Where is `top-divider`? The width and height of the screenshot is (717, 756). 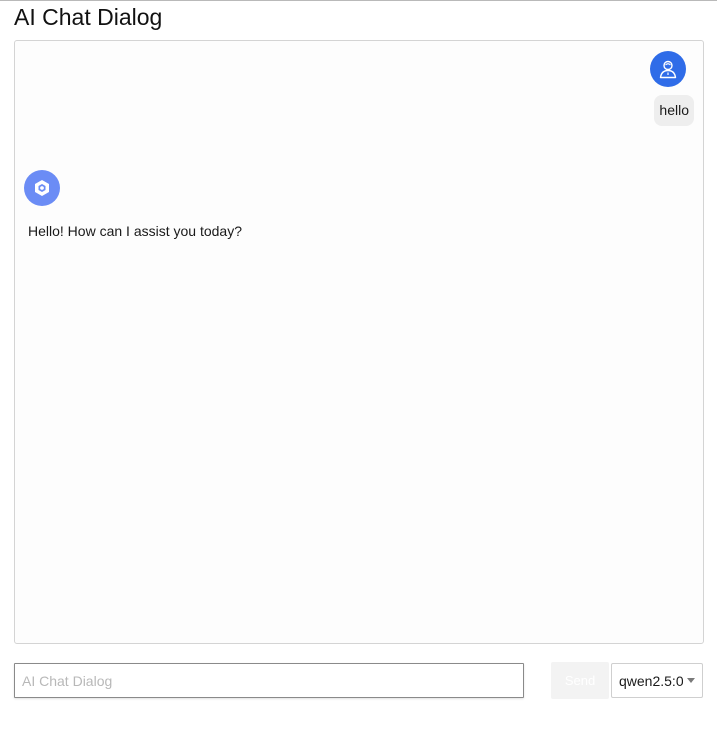
top-divider is located at coordinates (358, 0).